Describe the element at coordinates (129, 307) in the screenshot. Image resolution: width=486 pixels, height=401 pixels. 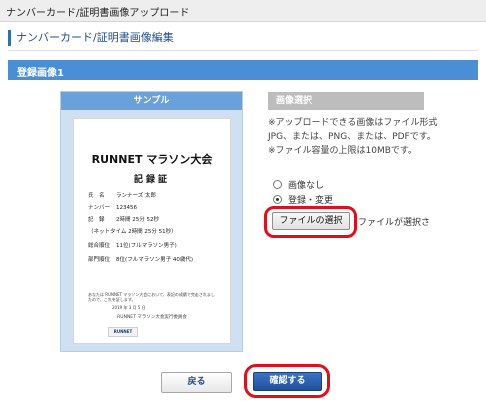
I see `certificate-date: 2019 年 3 月 5 日` at that location.